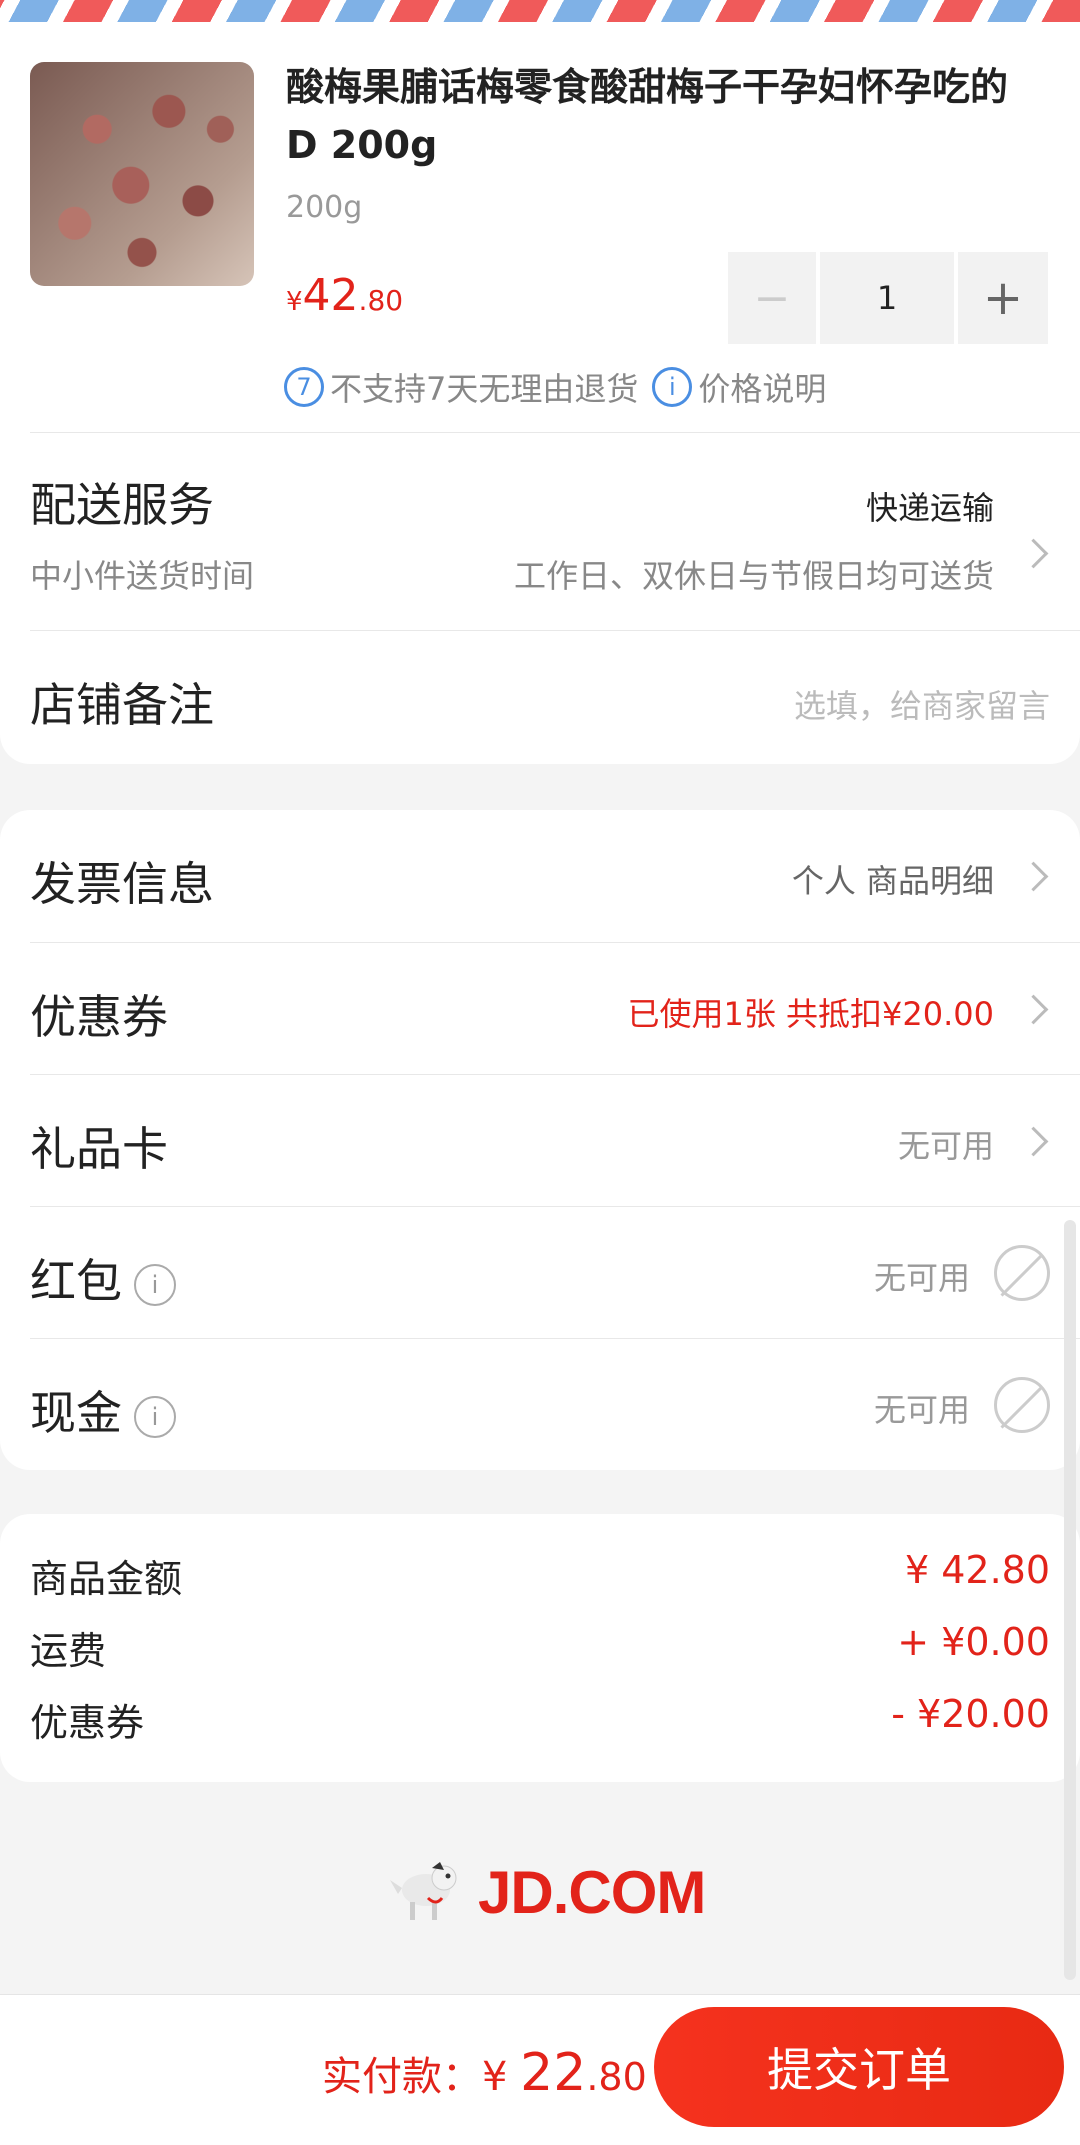  I want to click on coupon-label: 优惠券, so click(99, 1017).